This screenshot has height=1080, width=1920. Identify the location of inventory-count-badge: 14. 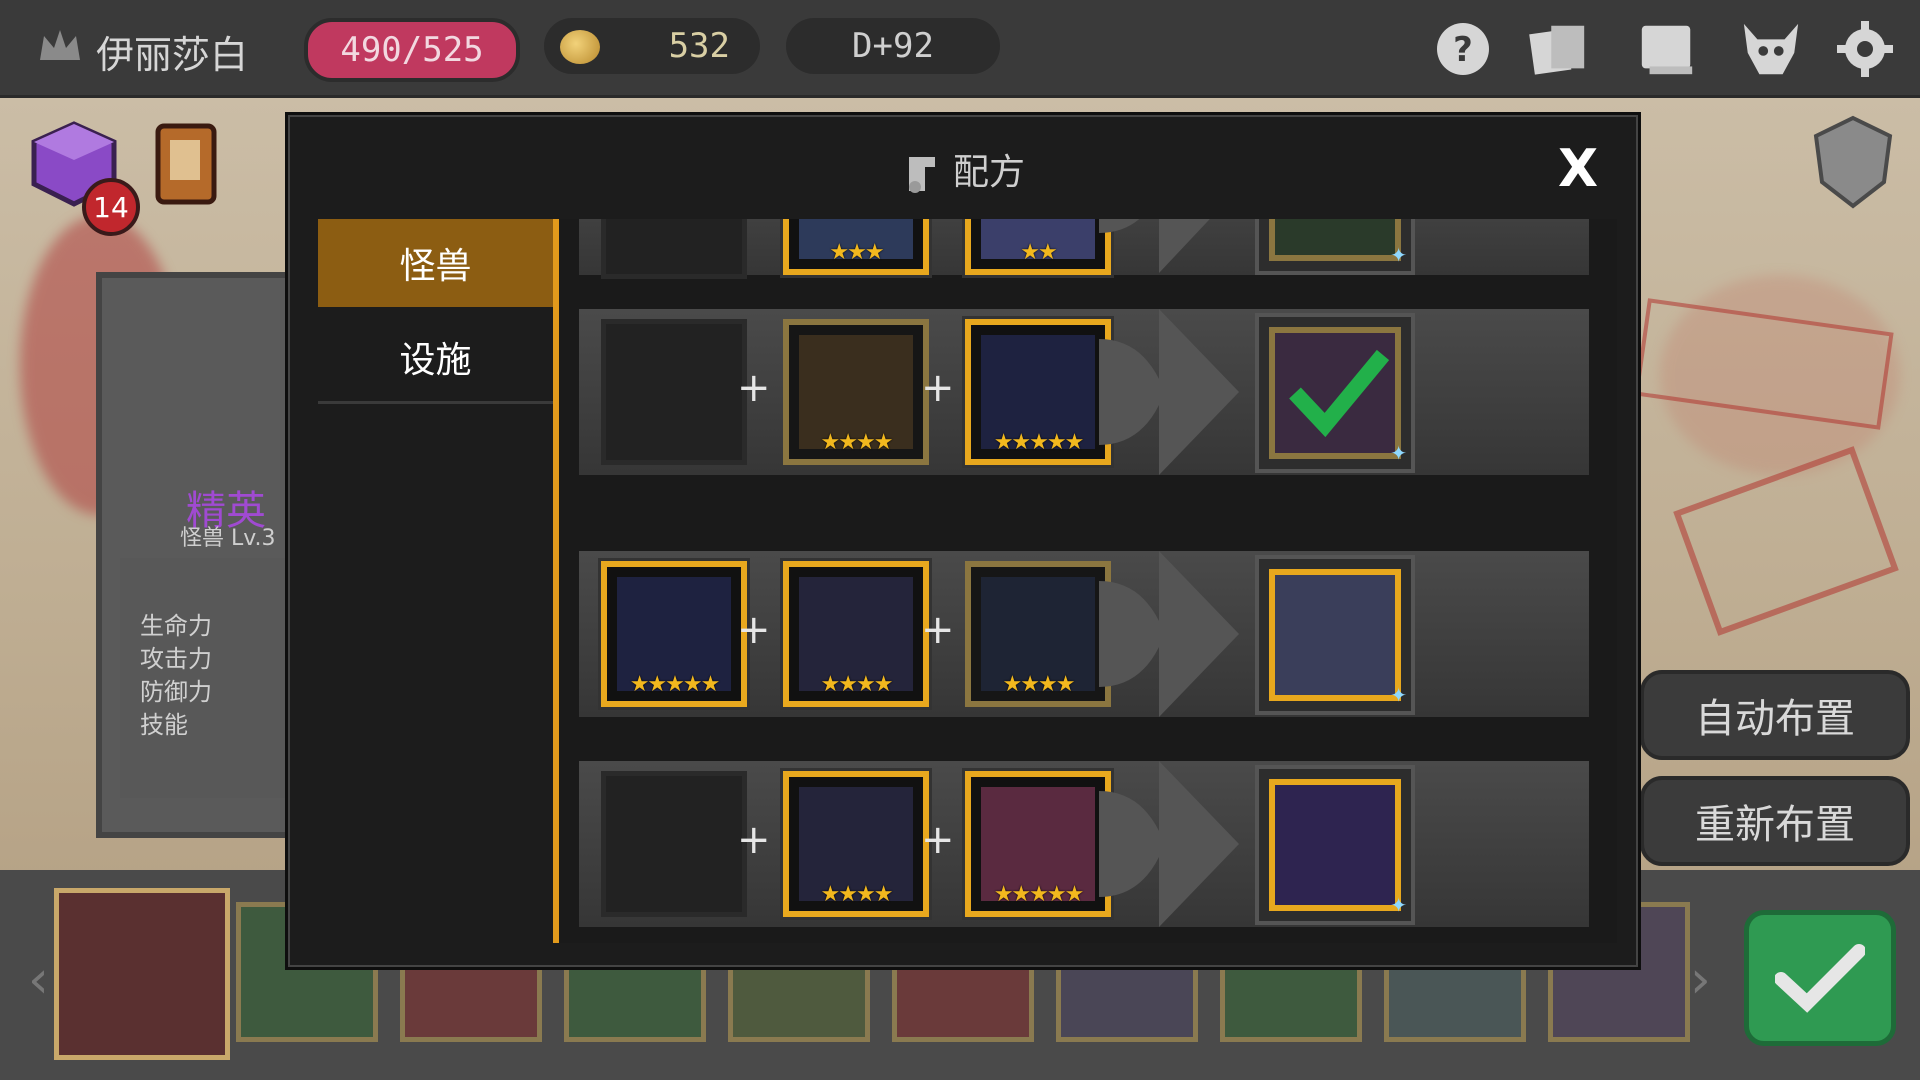
(111, 207).